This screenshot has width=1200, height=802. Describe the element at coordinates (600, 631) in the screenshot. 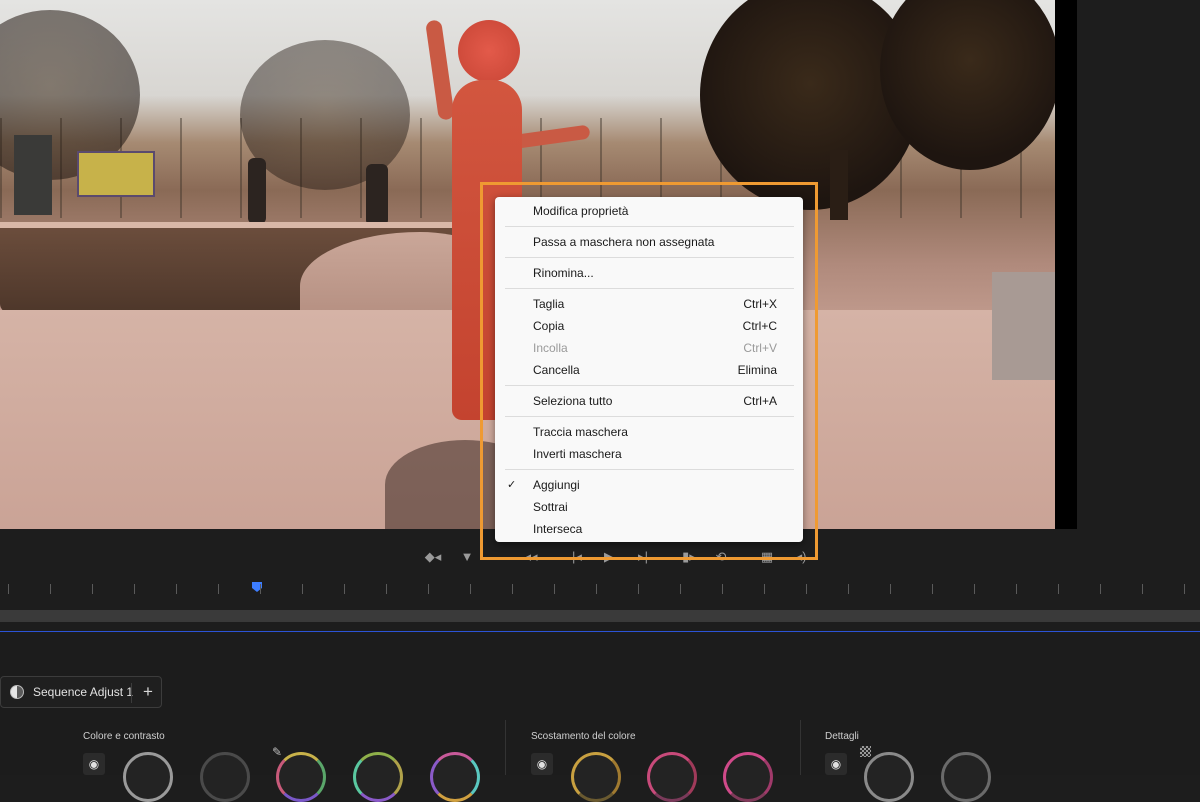

I see `timeline-divider` at that location.